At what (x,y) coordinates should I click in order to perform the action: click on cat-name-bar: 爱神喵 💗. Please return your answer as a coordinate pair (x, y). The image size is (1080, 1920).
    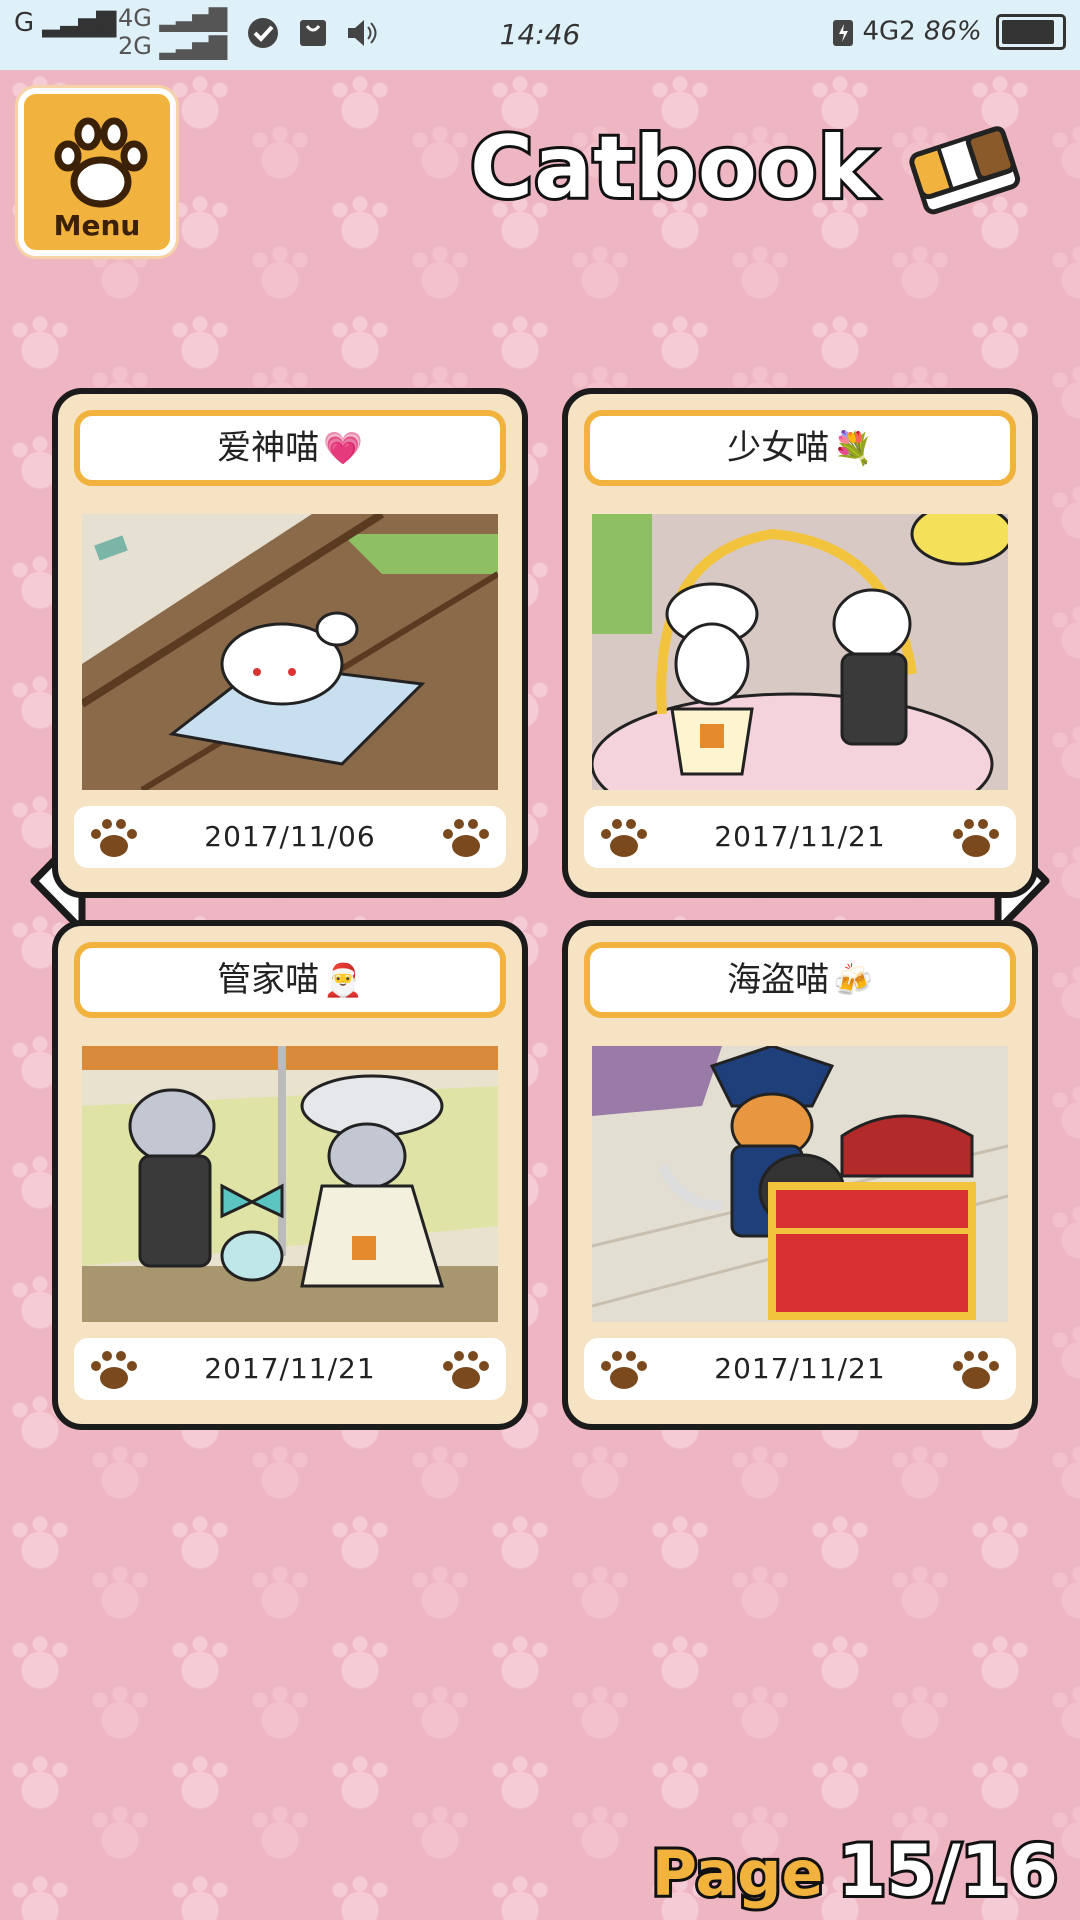
    Looking at the image, I should click on (290, 448).